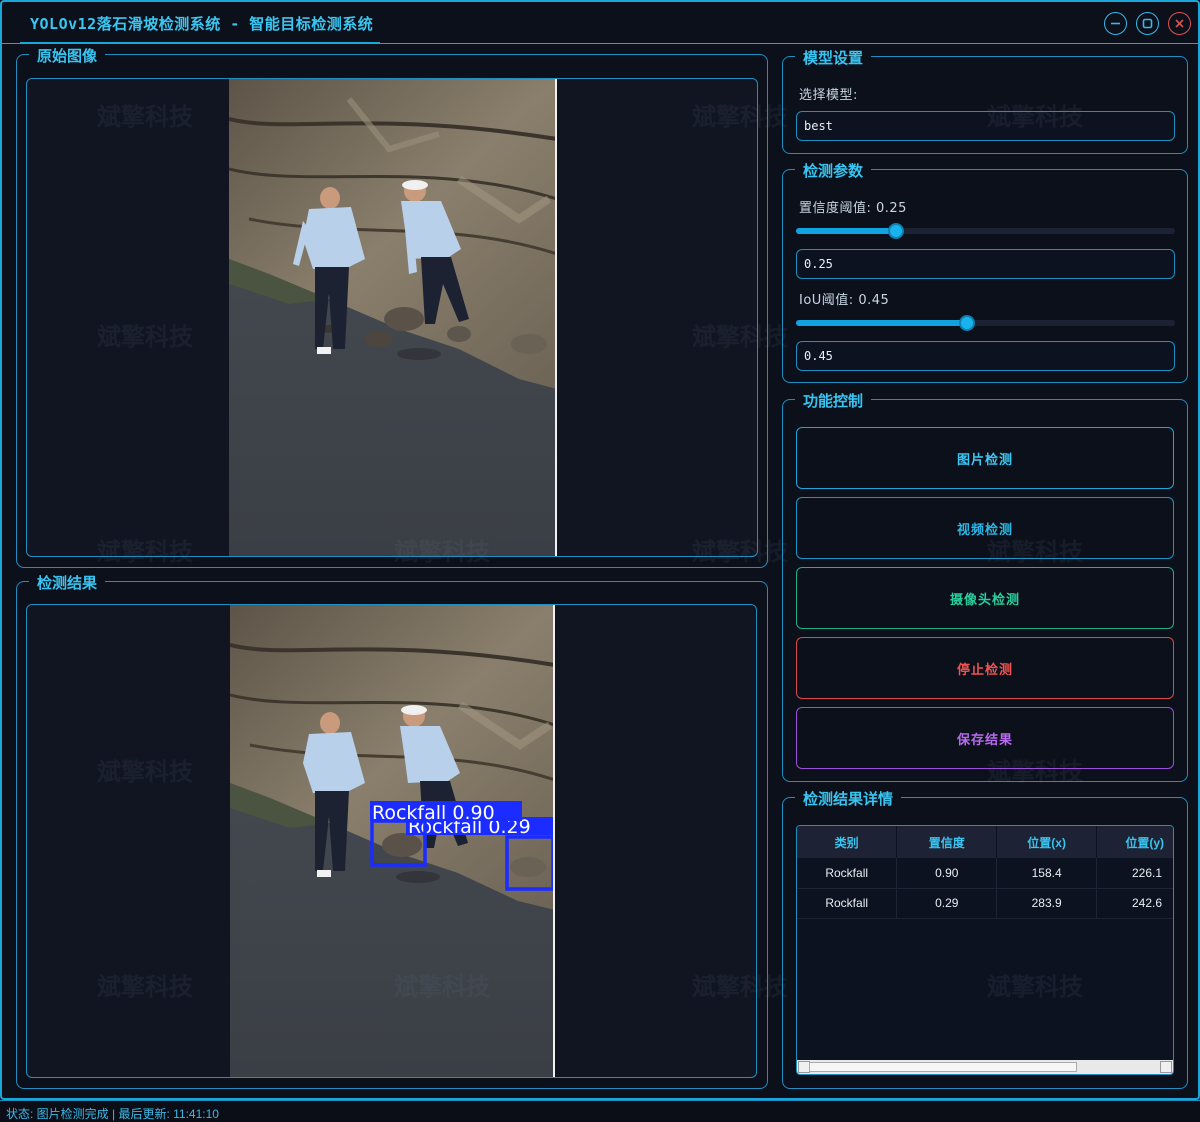 This screenshot has width=1200, height=1122. What do you see at coordinates (985, 264) in the screenshot?
I see `confidence-input: 0.25` at bounding box center [985, 264].